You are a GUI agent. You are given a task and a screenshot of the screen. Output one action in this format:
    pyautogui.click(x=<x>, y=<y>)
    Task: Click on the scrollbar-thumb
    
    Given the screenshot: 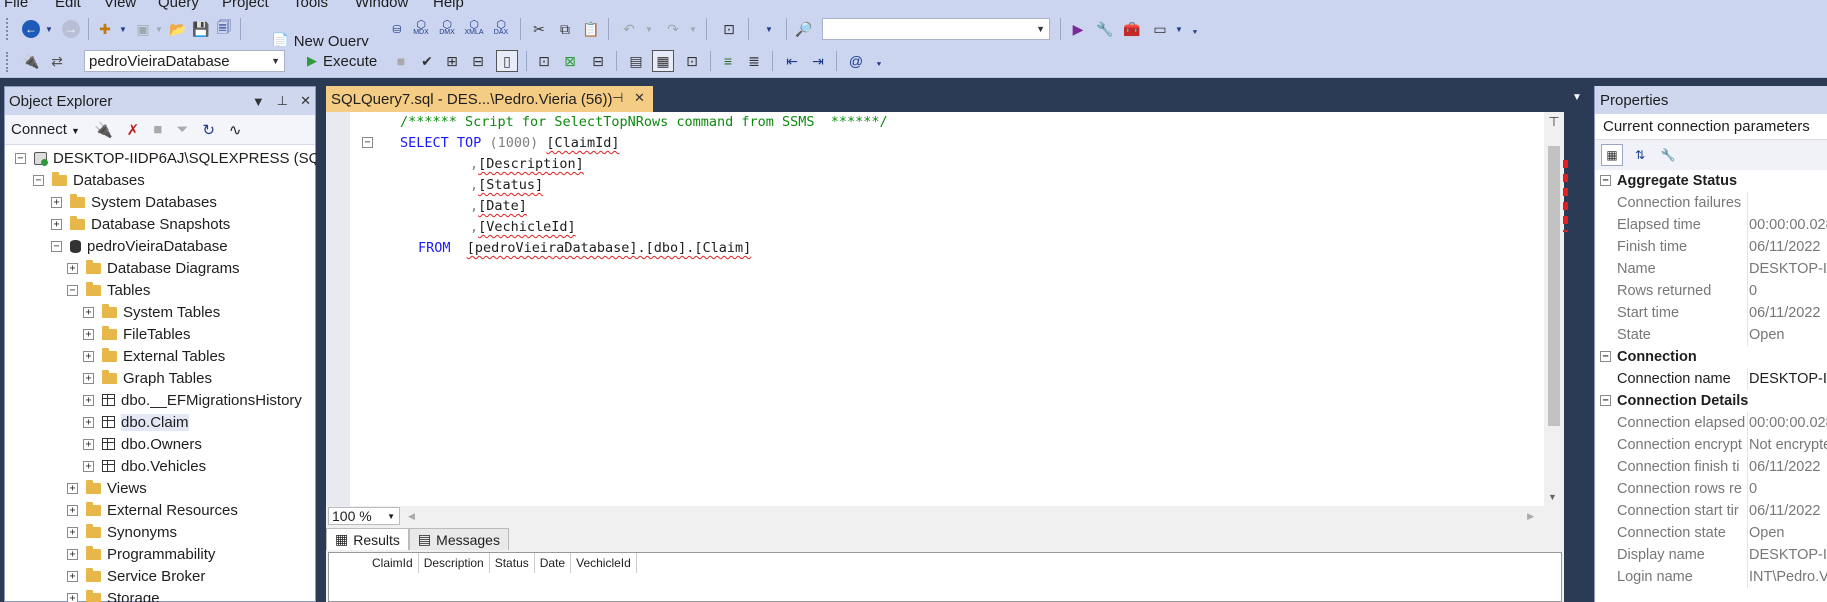 What is the action you would take?
    pyautogui.click(x=1554, y=286)
    